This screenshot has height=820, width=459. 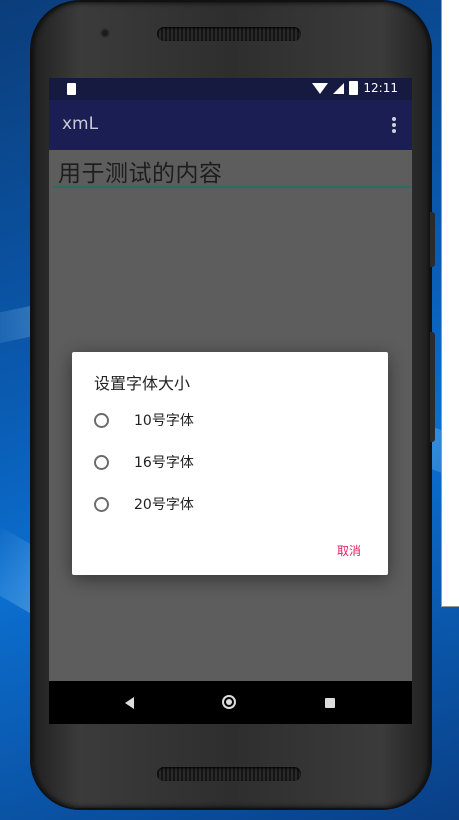 What do you see at coordinates (140, 171) in the screenshot?
I see `edit-text-field: 用于测试的内容` at bounding box center [140, 171].